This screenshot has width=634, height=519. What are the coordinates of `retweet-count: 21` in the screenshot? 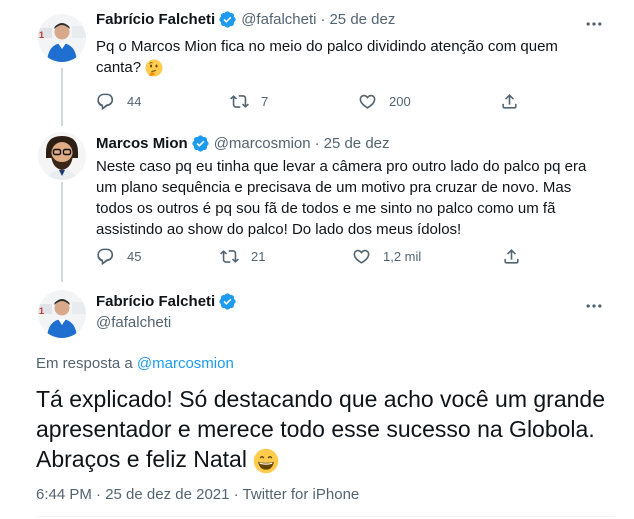 It's located at (258, 256).